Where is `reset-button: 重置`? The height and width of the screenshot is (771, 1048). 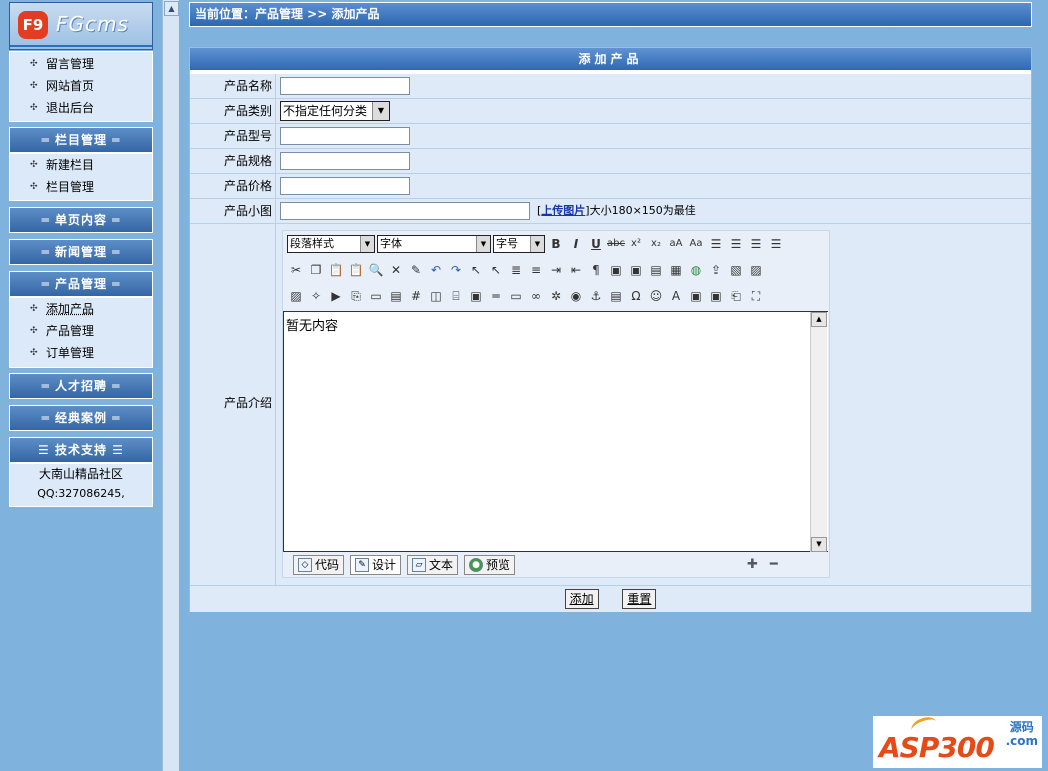
reset-button: 重置 is located at coordinates (639, 599).